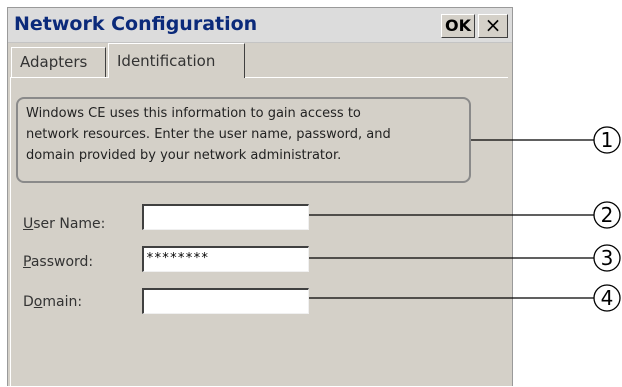 Image resolution: width=622 pixels, height=387 pixels. I want to click on callout-4: 4, so click(607, 298).